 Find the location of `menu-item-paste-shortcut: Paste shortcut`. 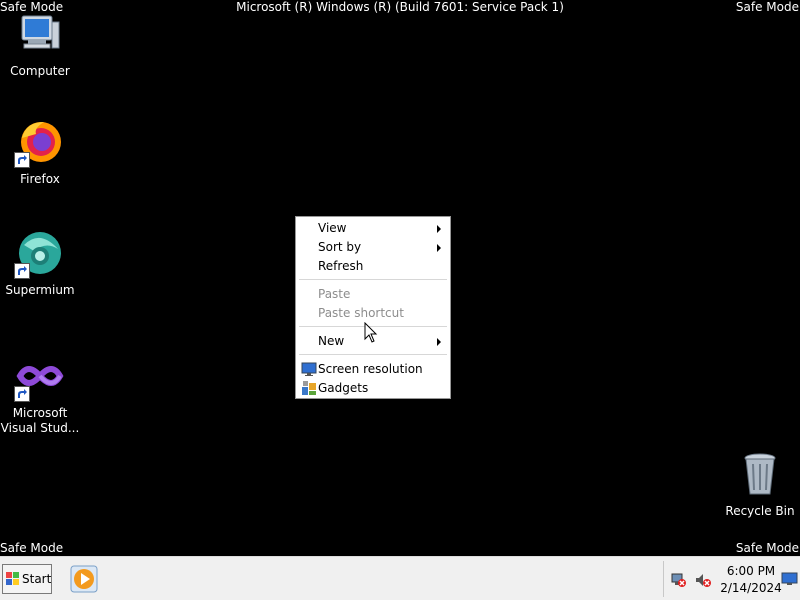

menu-item-paste-shortcut: Paste shortcut is located at coordinates (383, 313).